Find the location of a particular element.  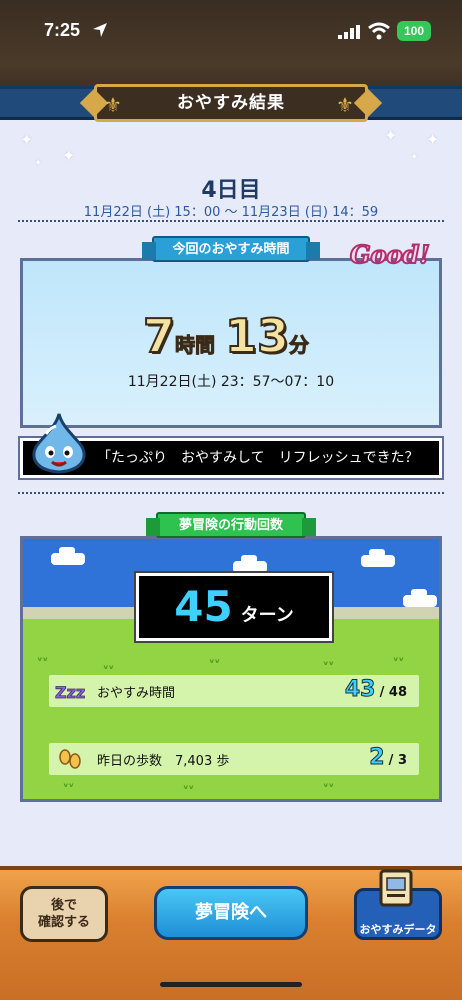

day-range: 11月22日 (土) 15：00 ～ 11月23日 (日) 14：59 is located at coordinates (231, 212).